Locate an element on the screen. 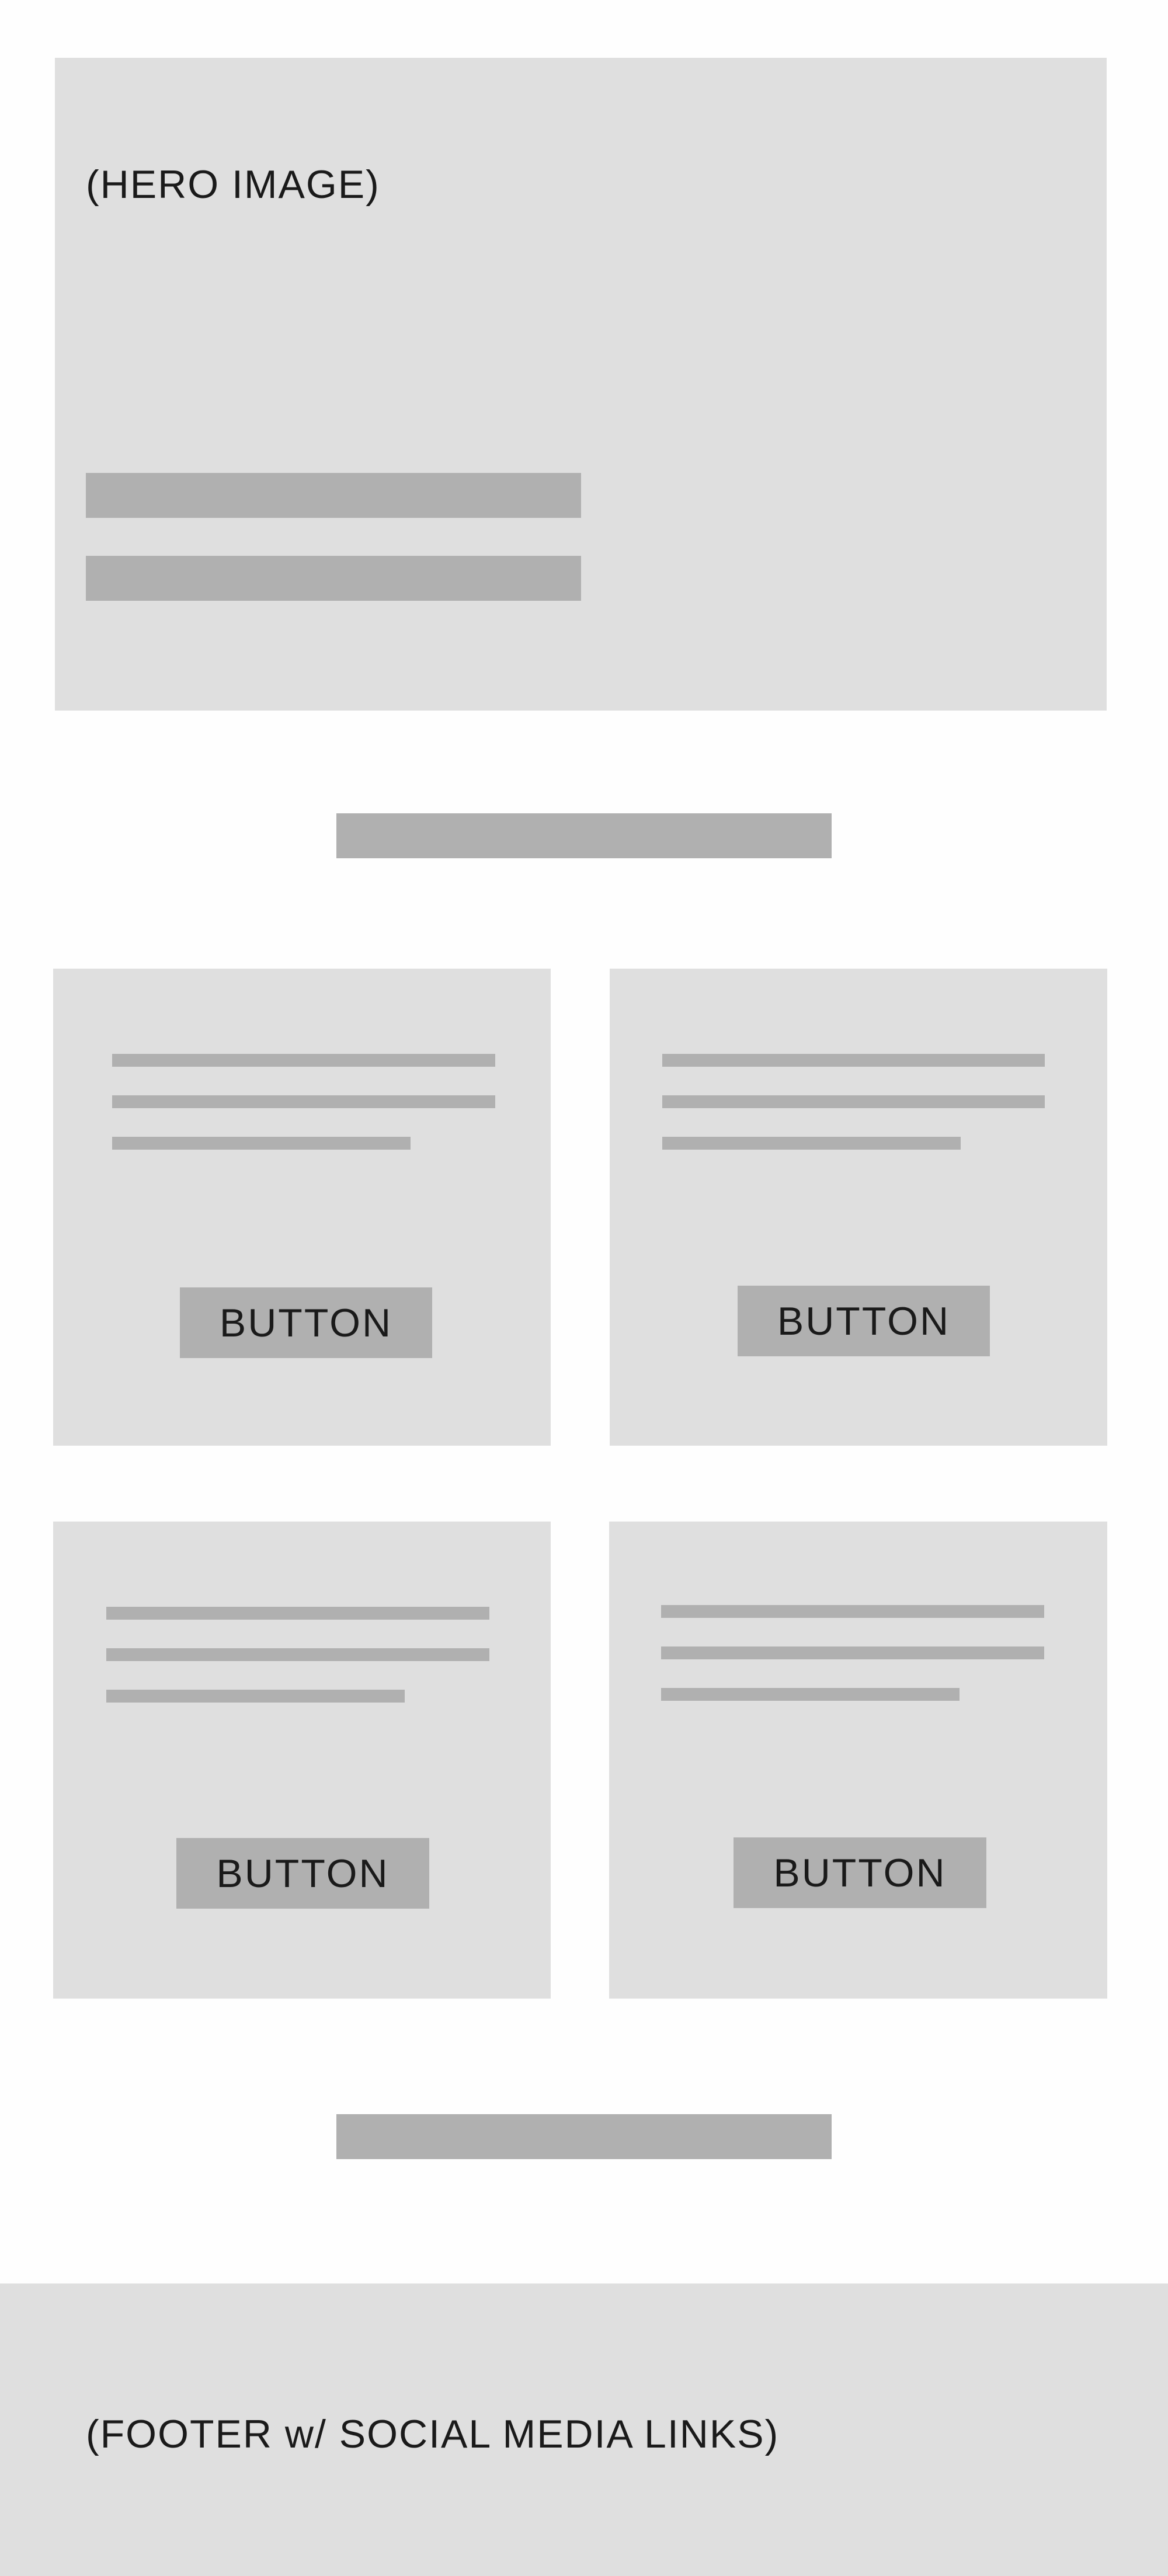 The height and width of the screenshot is (2576, 1168). section-heading-placeholder is located at coordinates (584, 835).